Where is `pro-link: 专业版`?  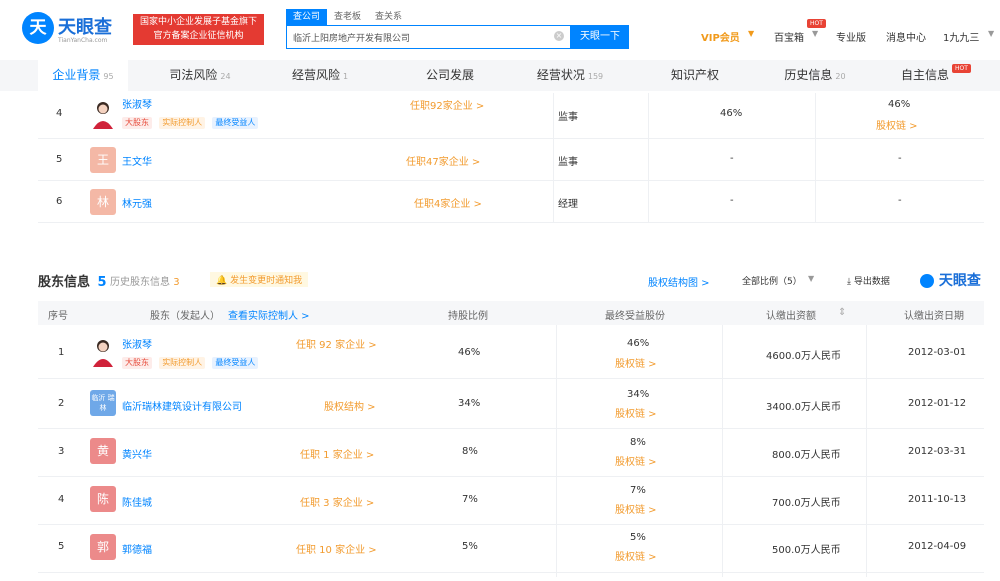
pro-link: 专业版 is located at coordinates (851, 36).